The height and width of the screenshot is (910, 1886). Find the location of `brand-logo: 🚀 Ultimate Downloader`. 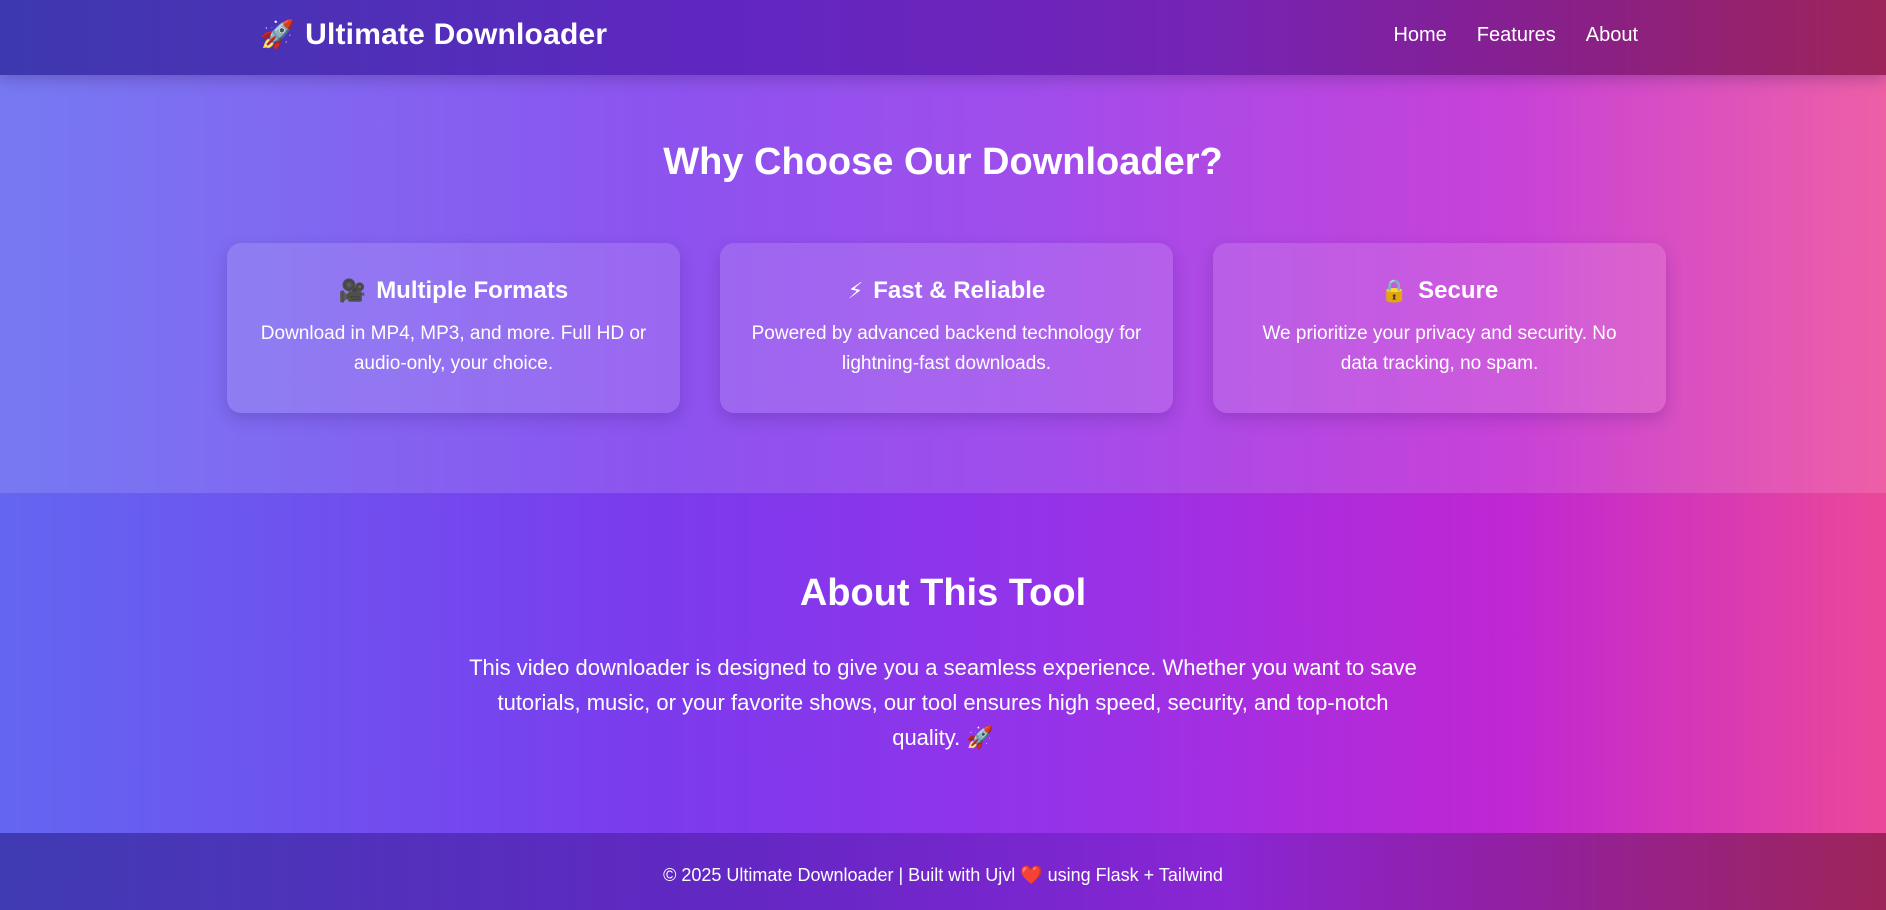

brand-logo: 🚀 Ultimate Downloader is located at coordinates (433, 35).